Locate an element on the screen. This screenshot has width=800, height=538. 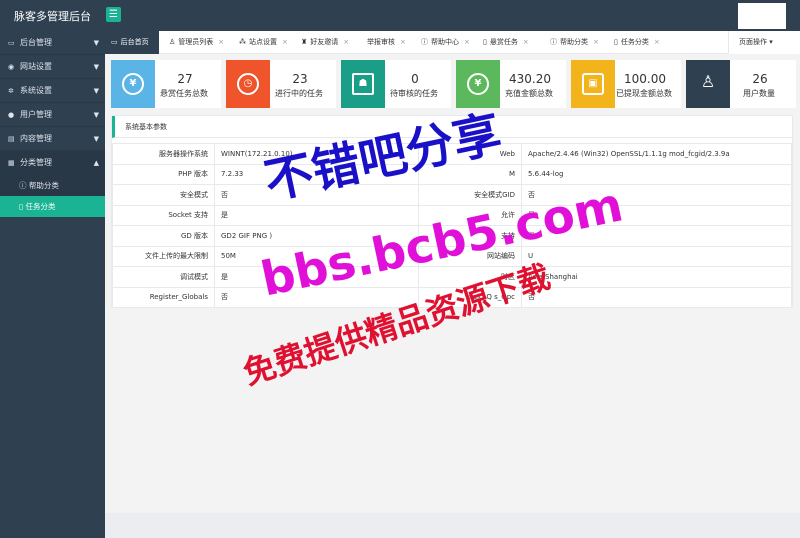
gear-icon: ✲ is located at coordinates (11, 91).